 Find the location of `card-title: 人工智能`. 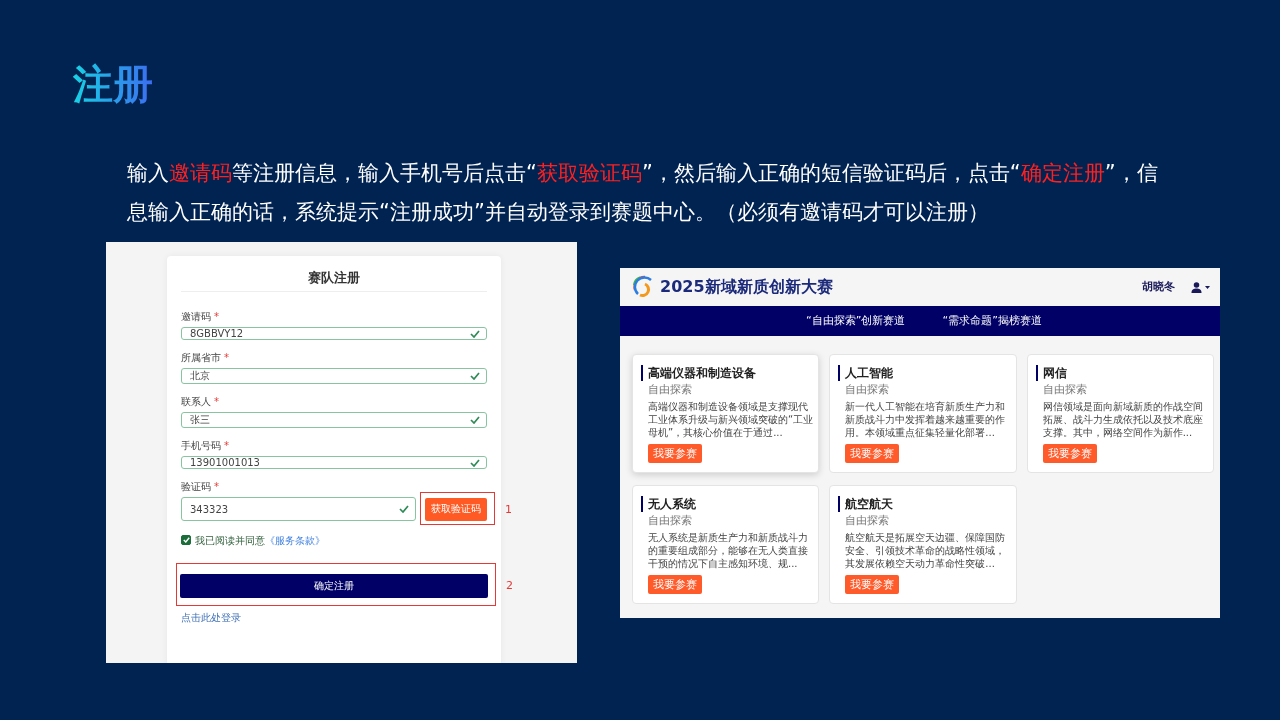

card-title: 人工智能 is located at coordinates (866, 373).